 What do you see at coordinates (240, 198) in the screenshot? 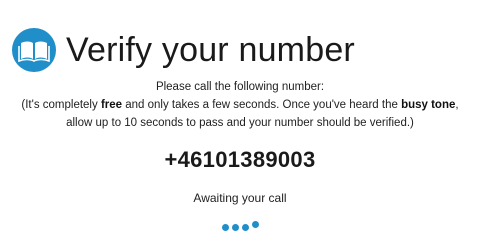
I see `status-text: Awaiting your call` at bounding box center [240, 198].